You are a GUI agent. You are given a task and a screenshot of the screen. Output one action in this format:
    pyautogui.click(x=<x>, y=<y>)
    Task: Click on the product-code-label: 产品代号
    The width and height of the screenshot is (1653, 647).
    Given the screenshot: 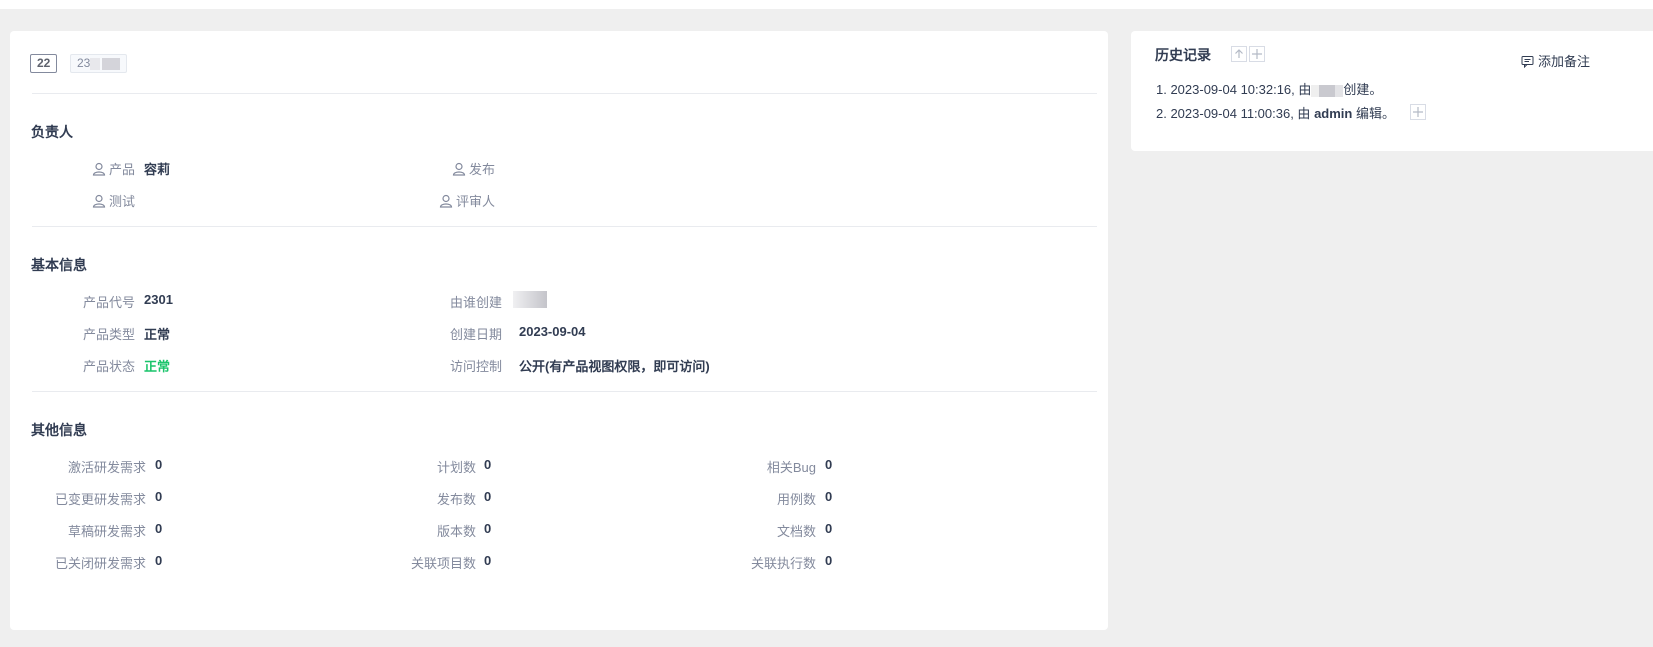 What is the action you would take?
    pyautogui.click(x=108, y=302)
    